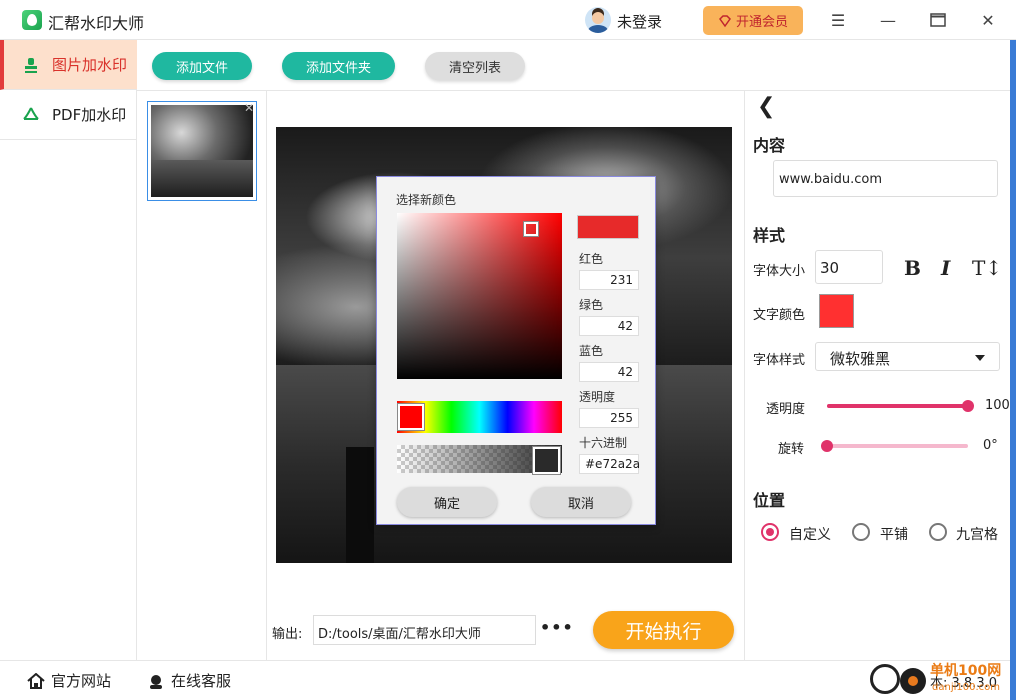 This screenshot has height=700, width=1016. What do you see at coordinates (201, 681) in the screenshot?
I see `support-link-label: 在线客服` at bounding box center [201, 681].